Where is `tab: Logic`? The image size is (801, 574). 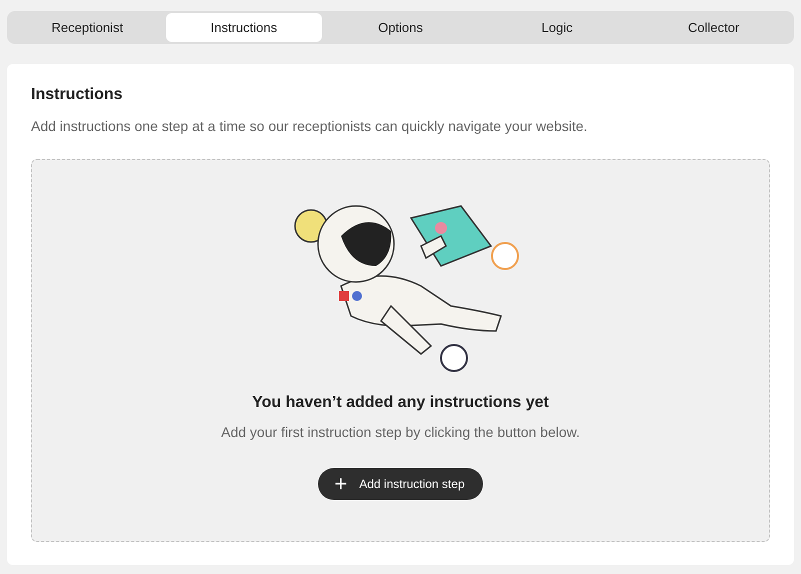 tab: Logic is located at coordinates (557, 27).